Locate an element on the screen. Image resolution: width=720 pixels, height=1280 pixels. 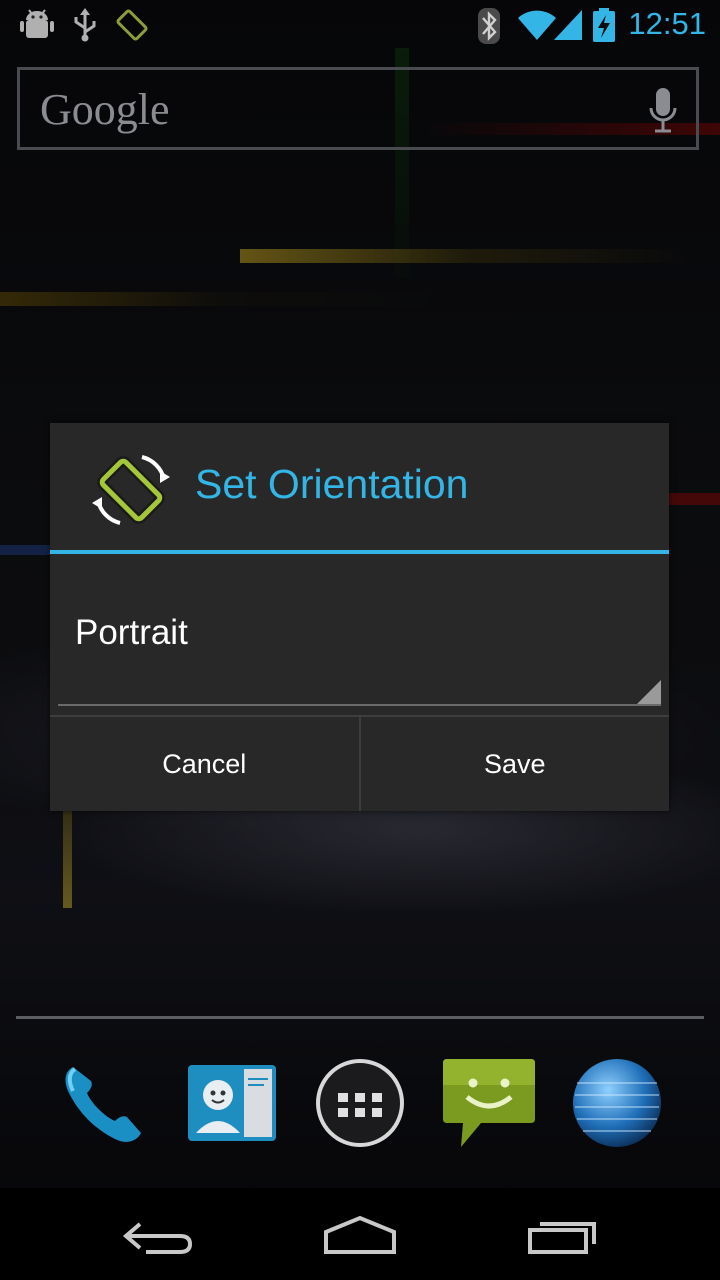
navigation-bar is located at coordinates (360, 1234).